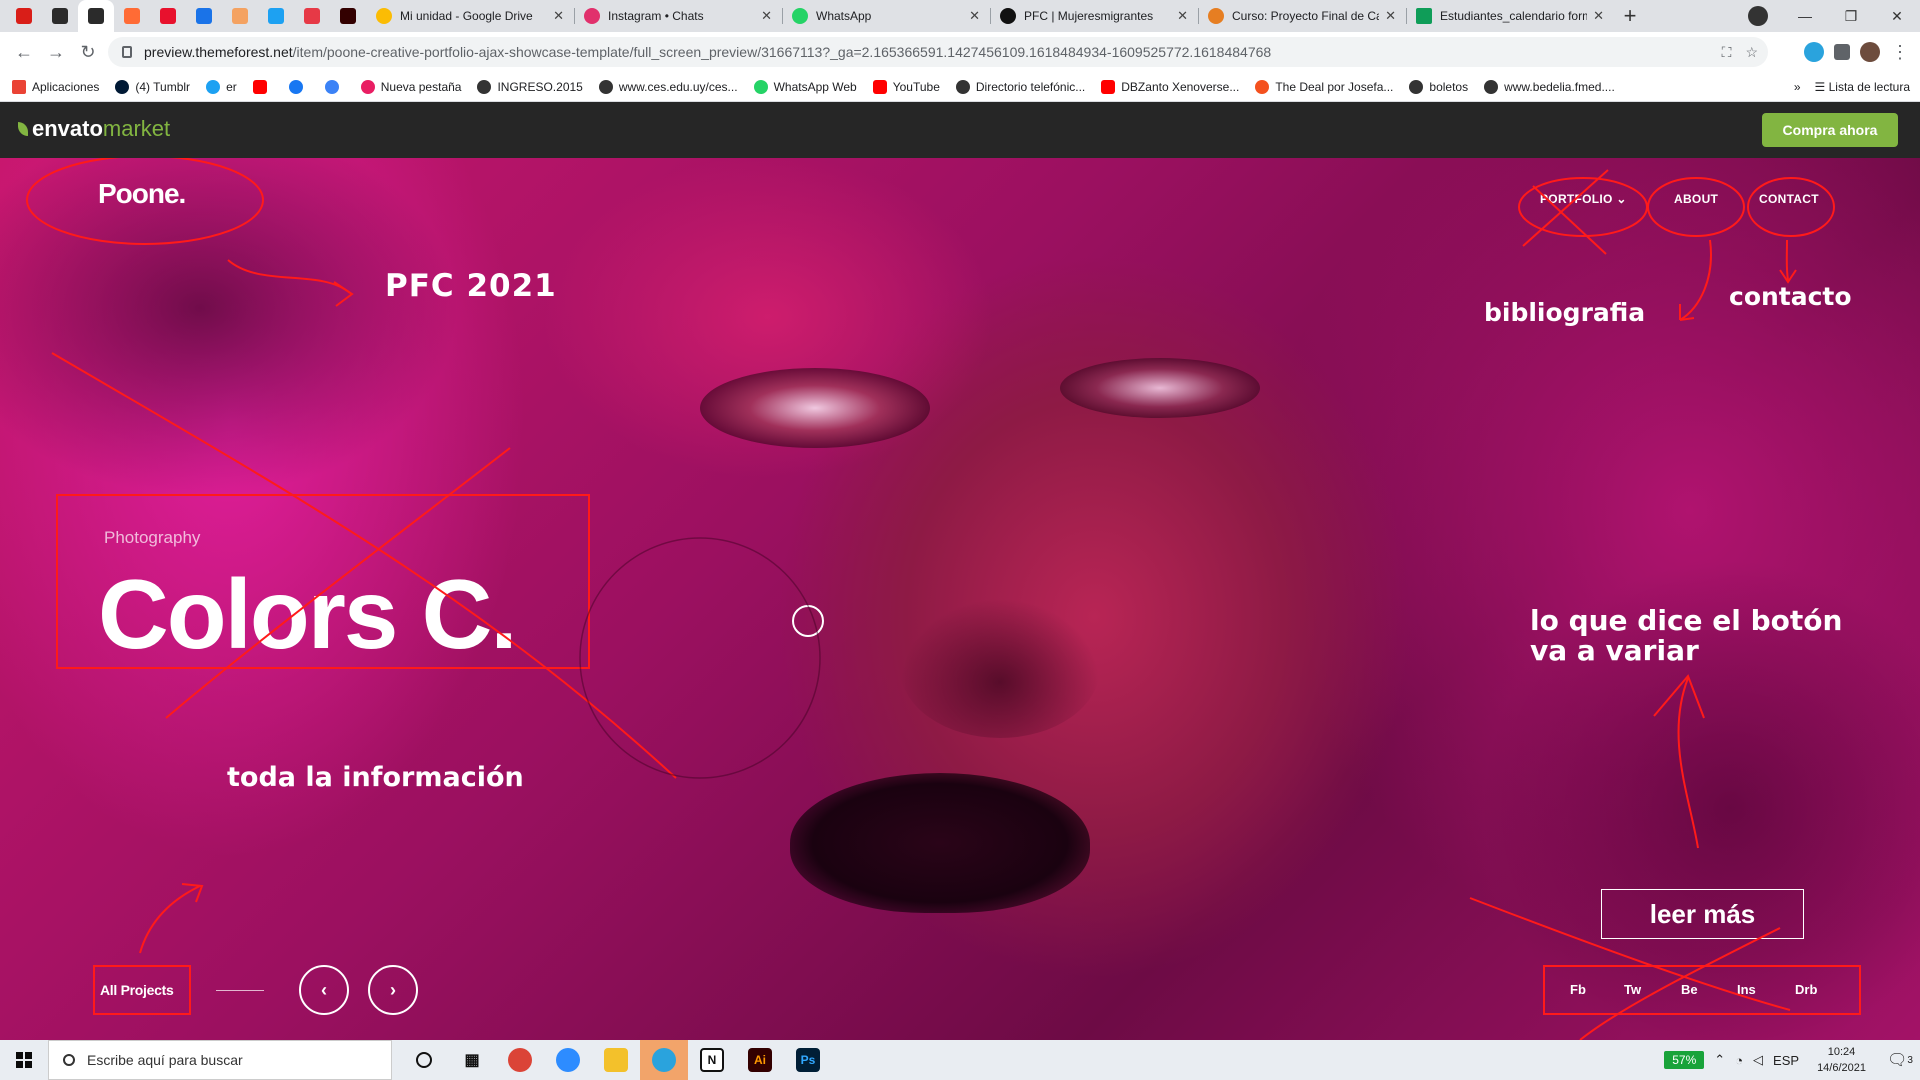 The width and height of the screenshot is (1920, 1080). I want to click on social-link-fb: Fb, so click(1578, 989).